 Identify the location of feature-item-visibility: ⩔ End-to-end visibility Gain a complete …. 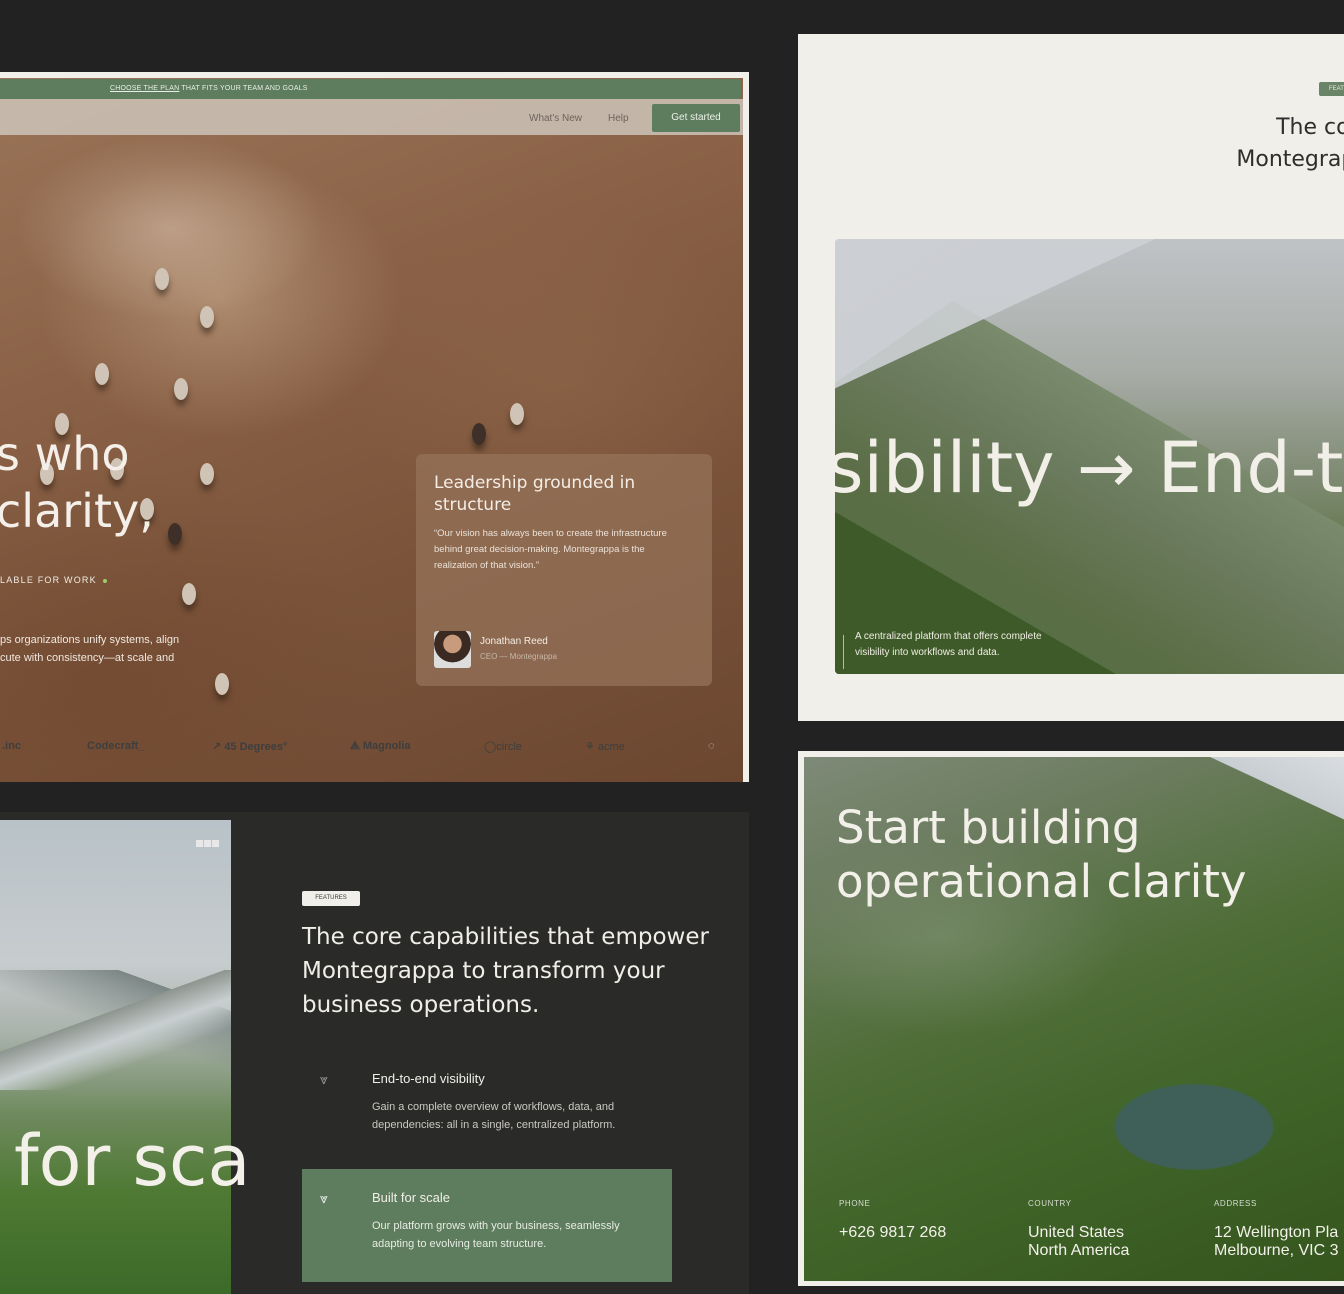
(487, 1106).